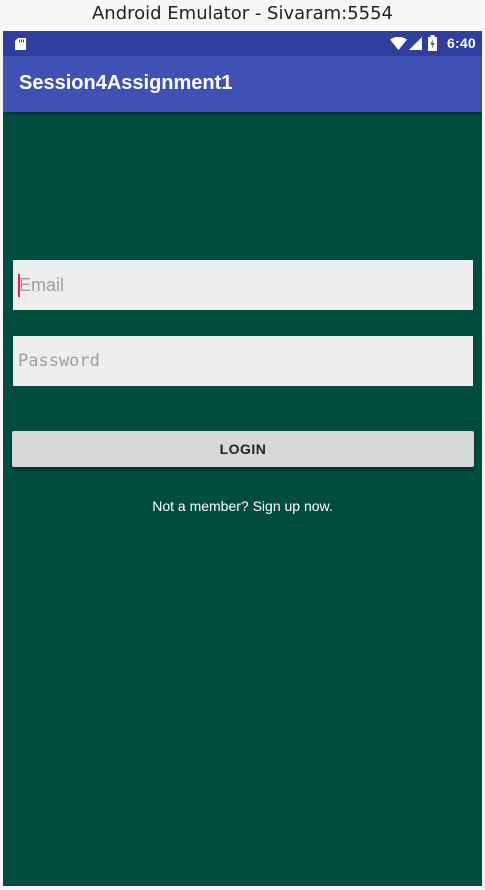 The image size is (485, 890). What do you see at coordinates (415, 43) in the screenshot?
I see `signal-icon` at bounding box center [415, 43].